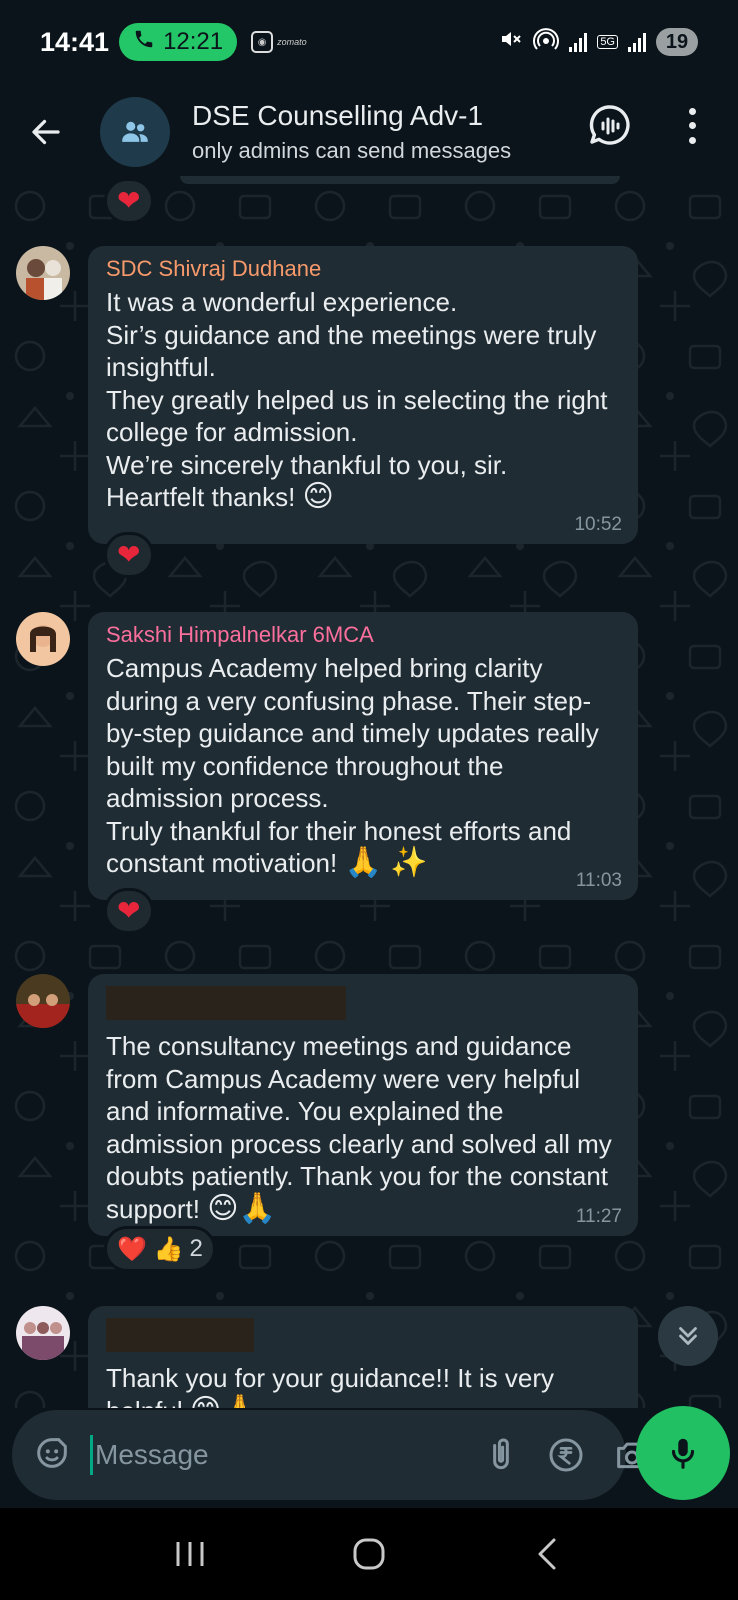 This screenshot has width=738, height=1600. I want to click on group-icon, so click(135, 131).